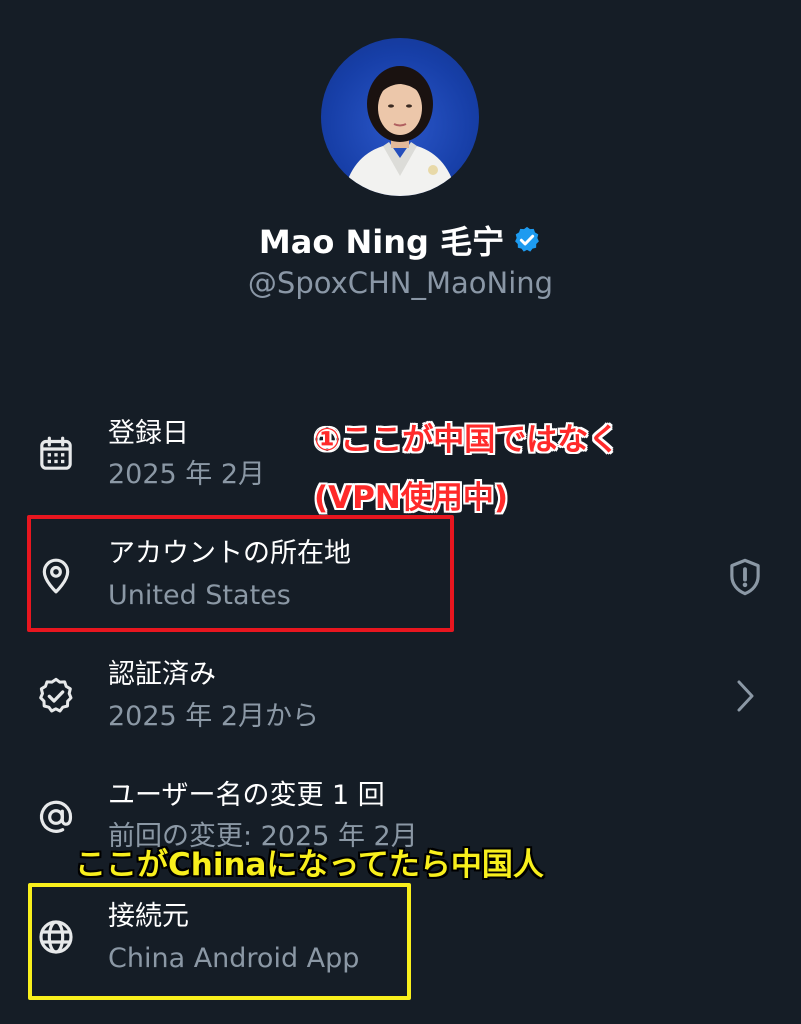  I want to click on annotation-box-connected-via, so click(219, 941).